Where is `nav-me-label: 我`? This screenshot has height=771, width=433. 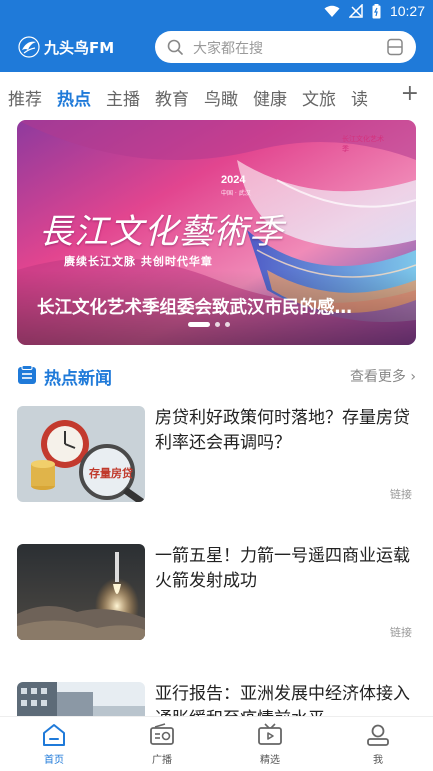 nav-me-label: 我 is located at coordinates (378, 760).